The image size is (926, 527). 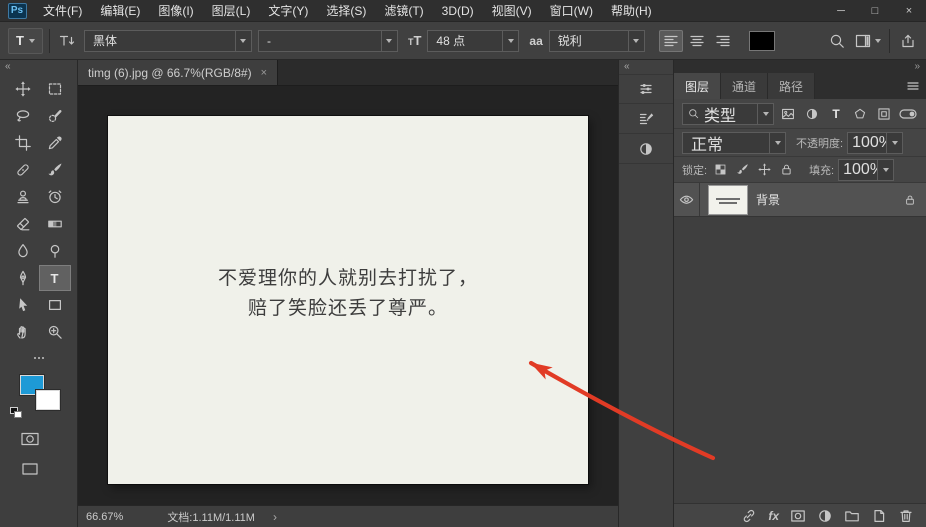 What do you see at coordinates (55, 143) in the screenshot?
I see `eyedropper-tool` at bounding box center [55, 143].